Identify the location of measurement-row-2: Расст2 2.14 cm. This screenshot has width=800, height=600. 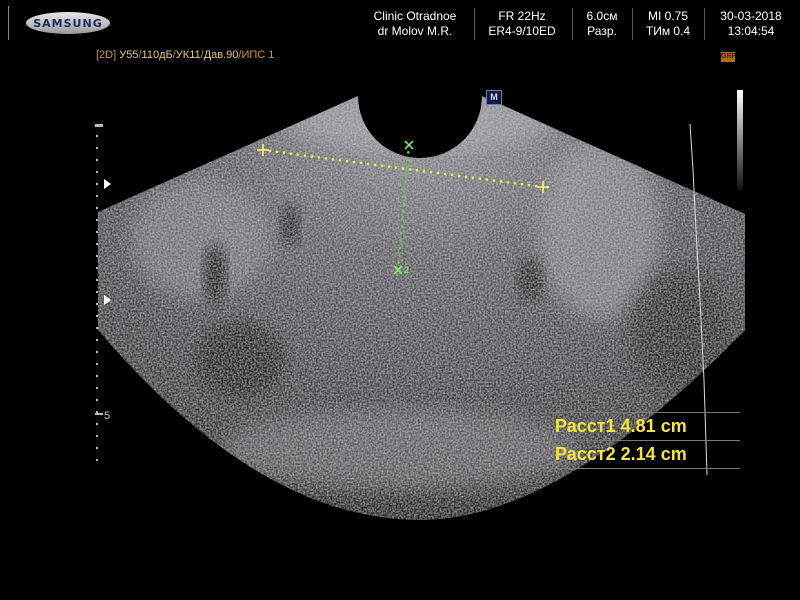
(644, 454).